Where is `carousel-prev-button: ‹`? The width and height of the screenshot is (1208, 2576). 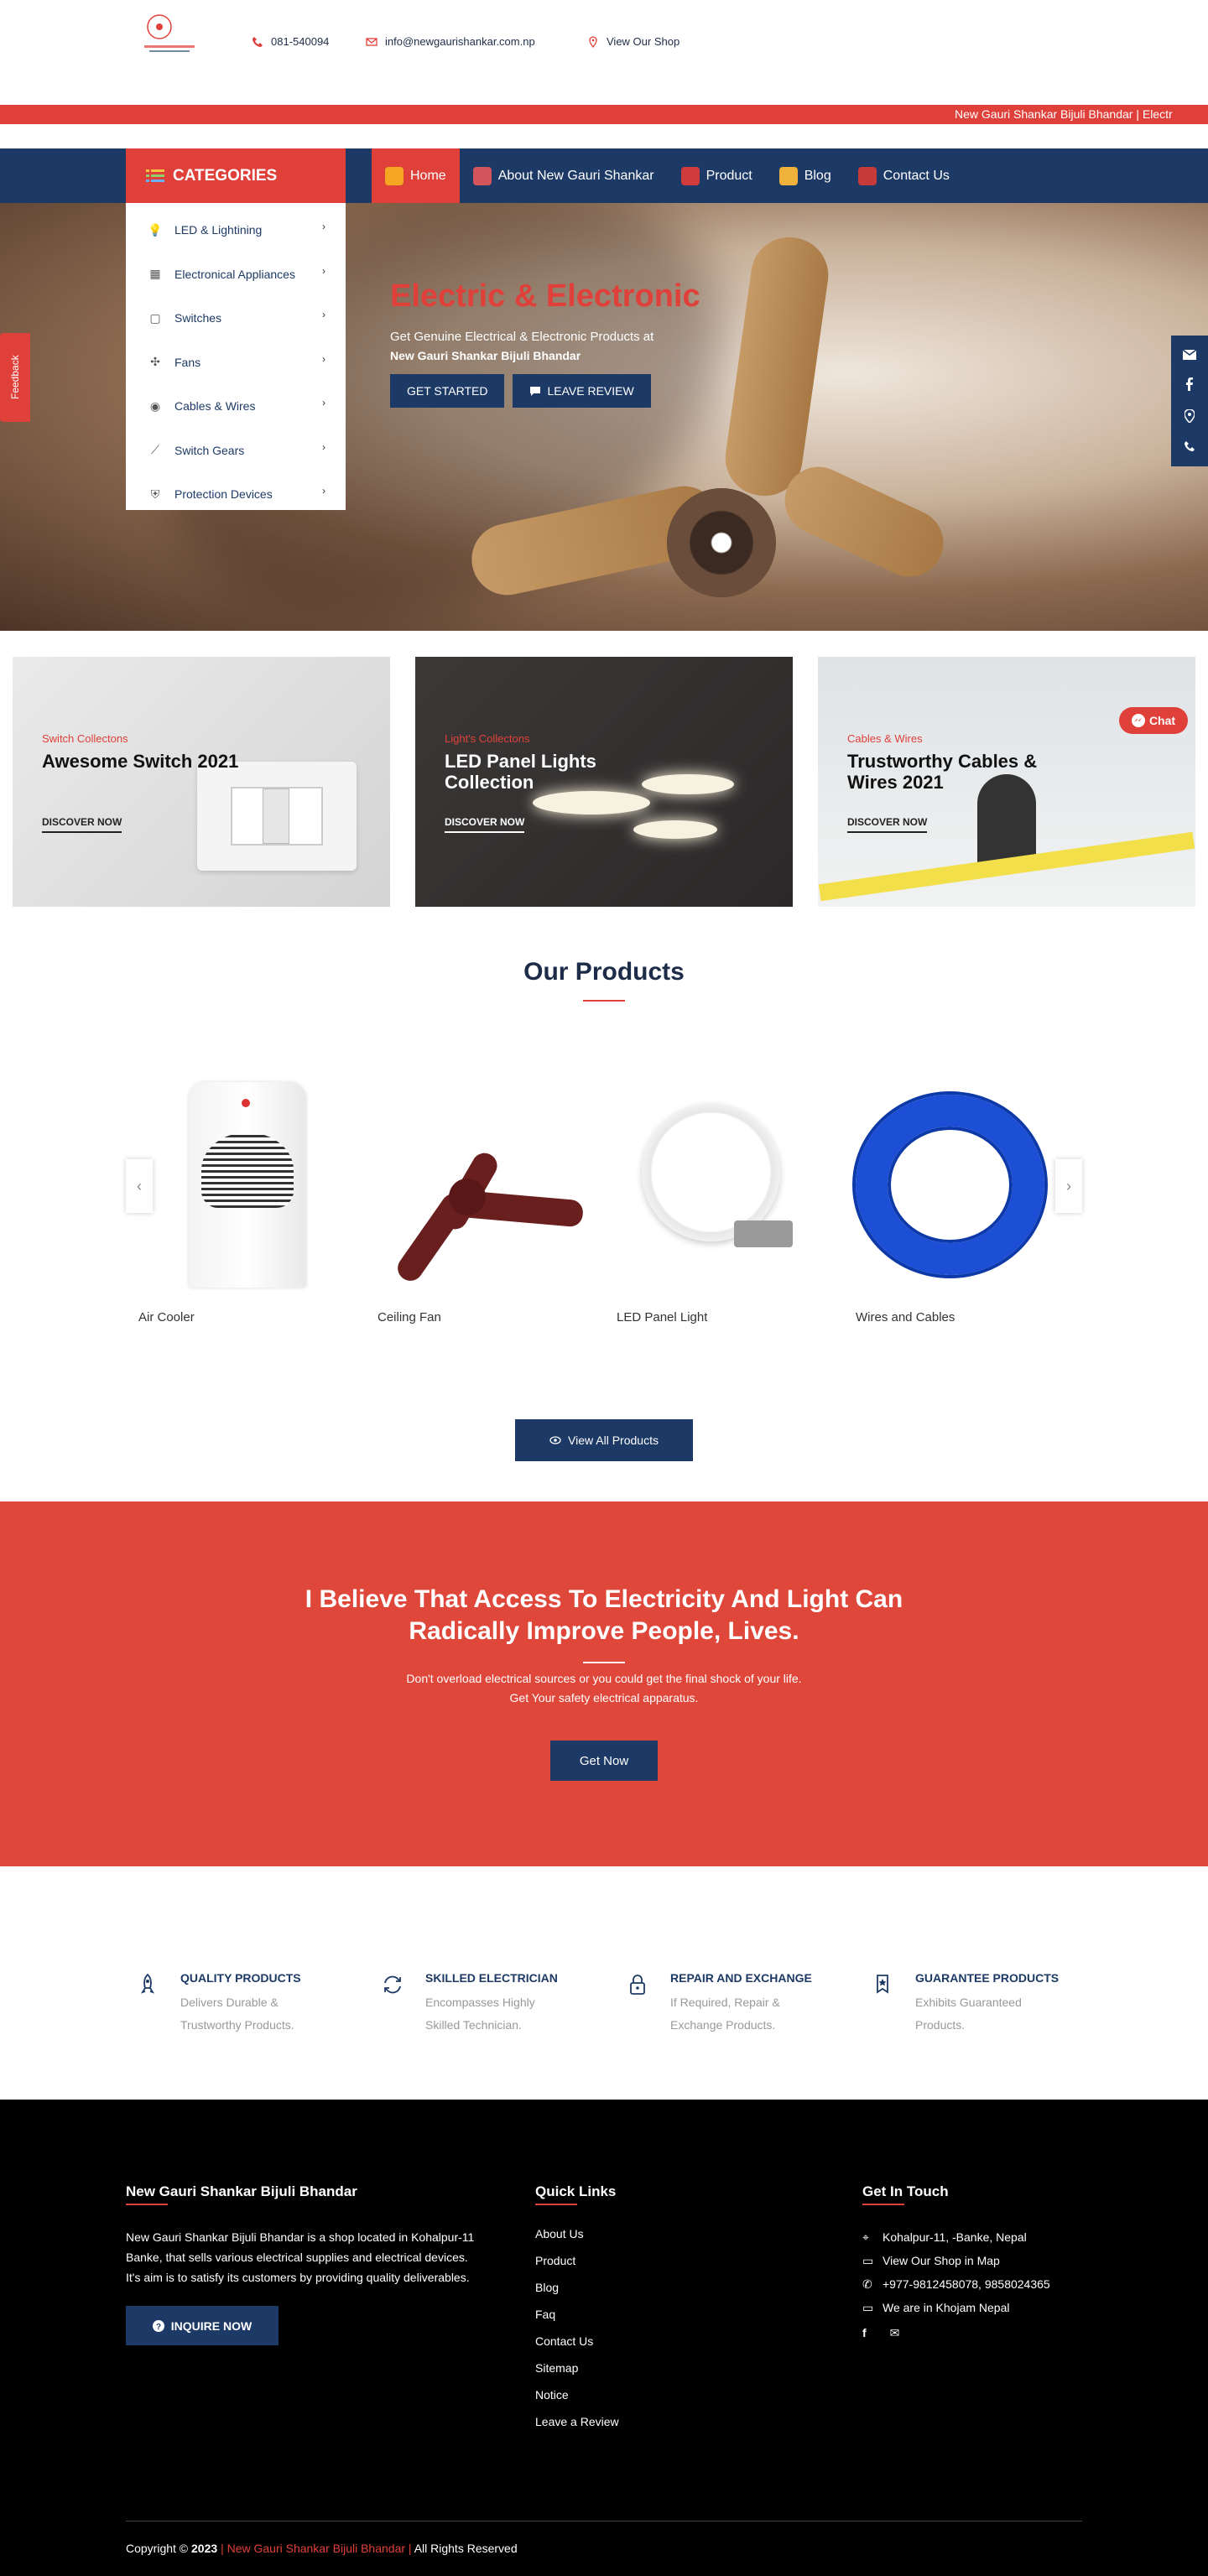
carousel-prev-button: ‹ is located at coordinates (140, 1186).